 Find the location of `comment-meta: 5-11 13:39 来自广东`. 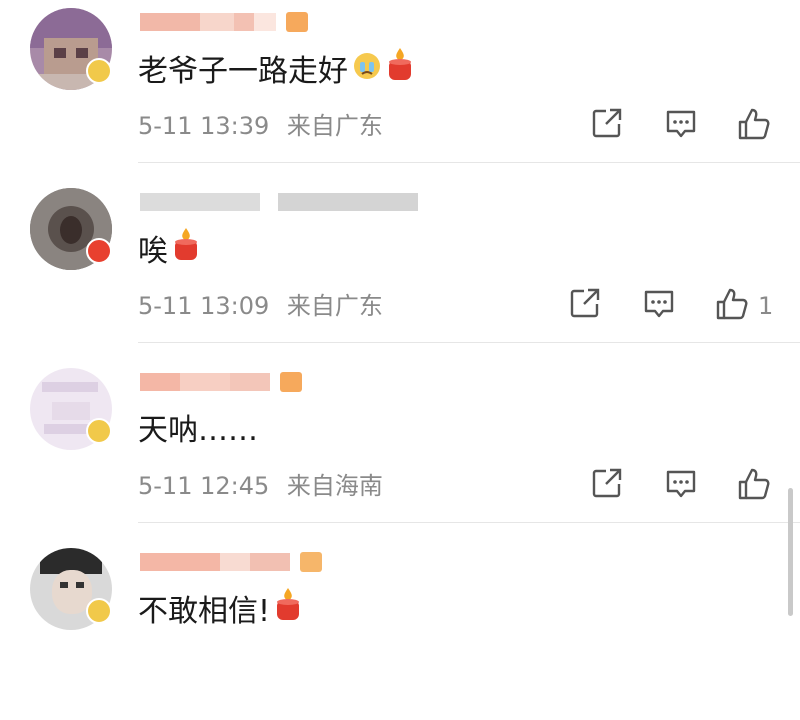

comment-meta: 5-11 13:39 来自广东 is located at coordinates (265, 126).